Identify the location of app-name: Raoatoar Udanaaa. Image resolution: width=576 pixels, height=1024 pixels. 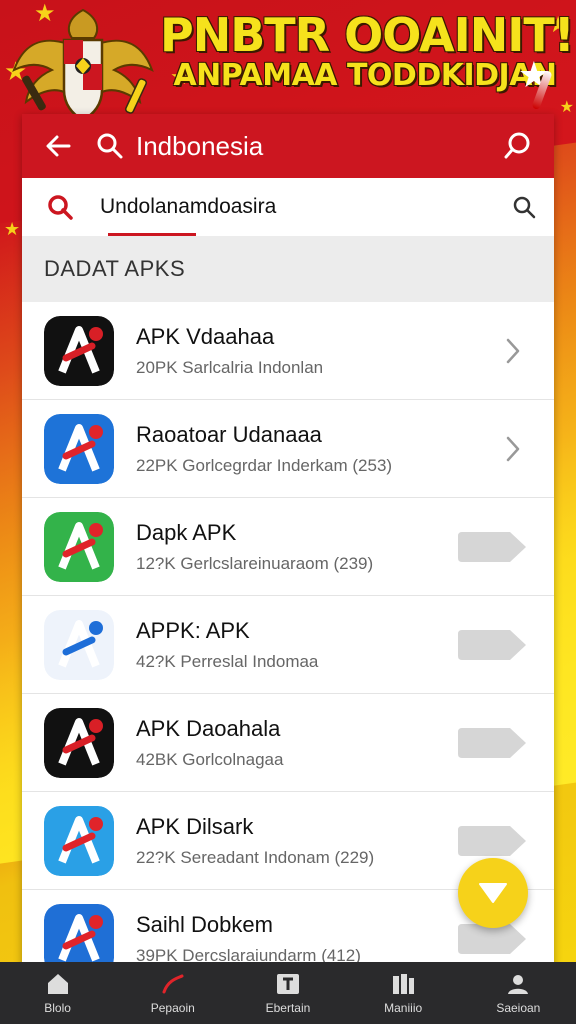
(229, 434).